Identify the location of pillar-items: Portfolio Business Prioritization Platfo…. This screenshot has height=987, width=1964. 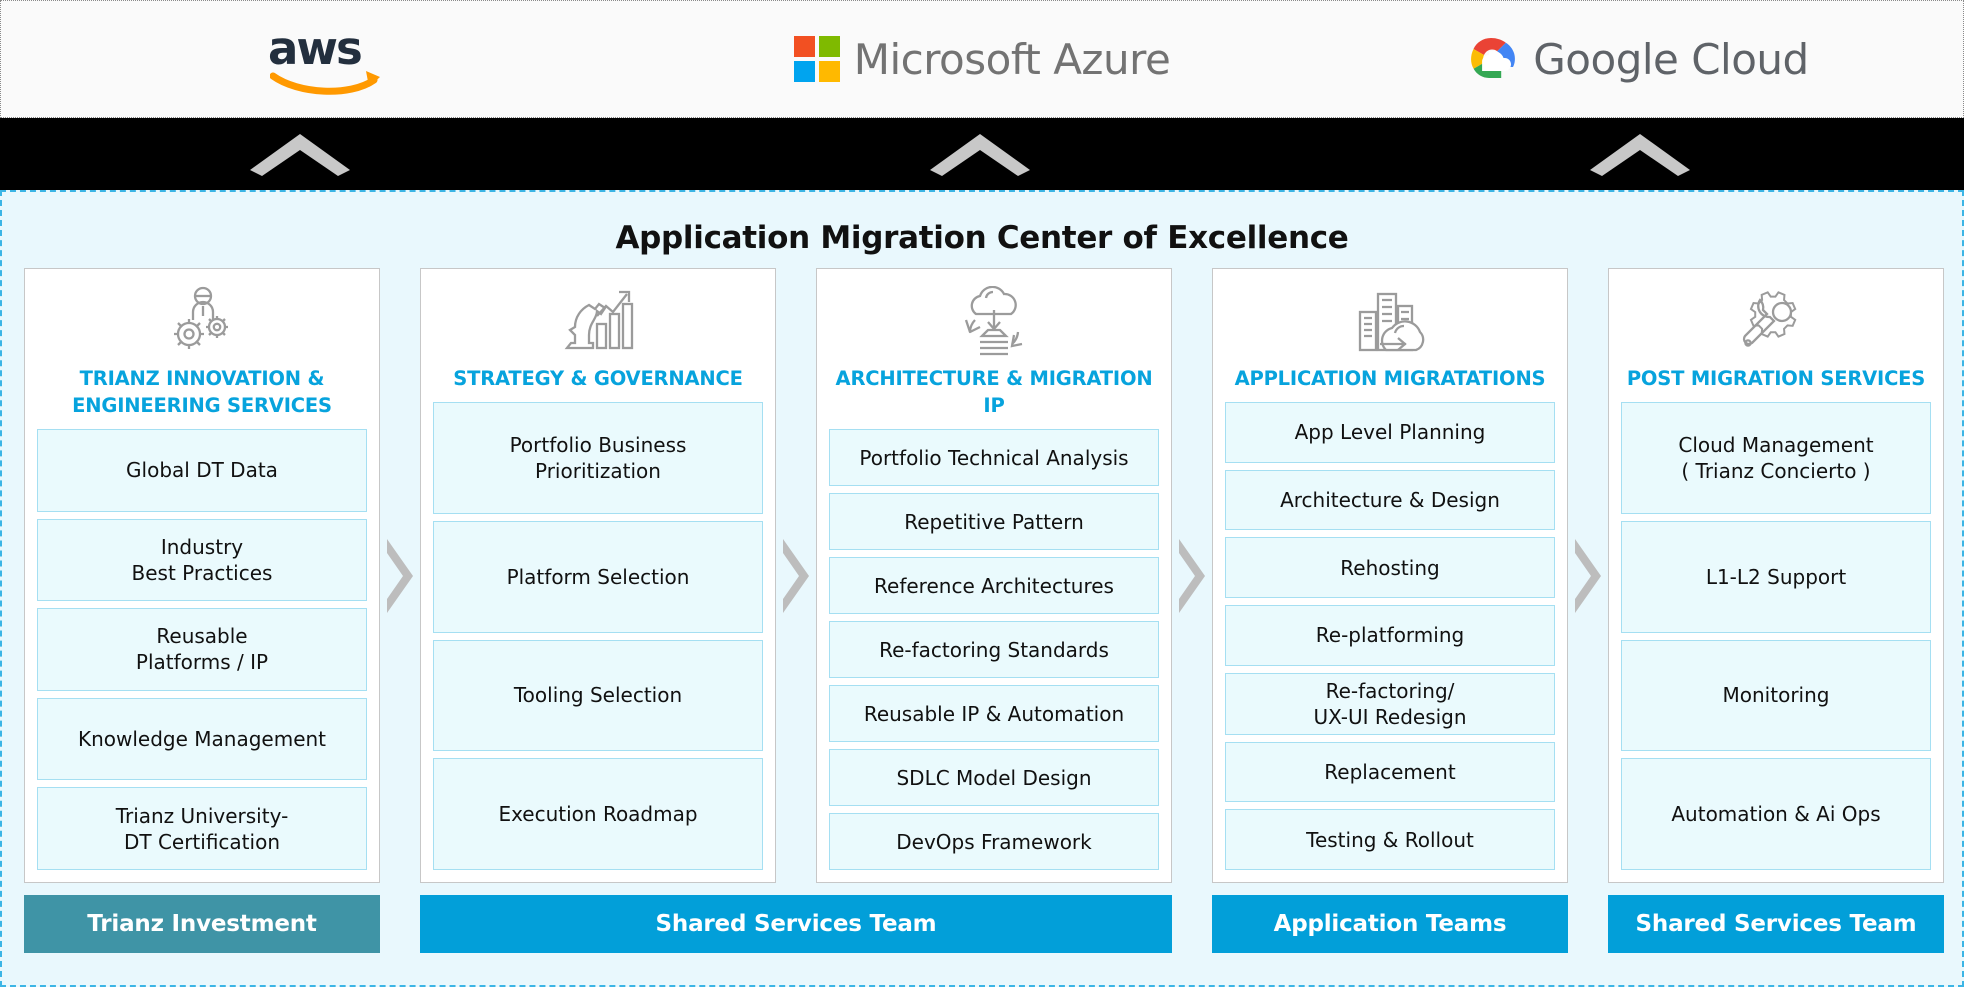
(598, 636).